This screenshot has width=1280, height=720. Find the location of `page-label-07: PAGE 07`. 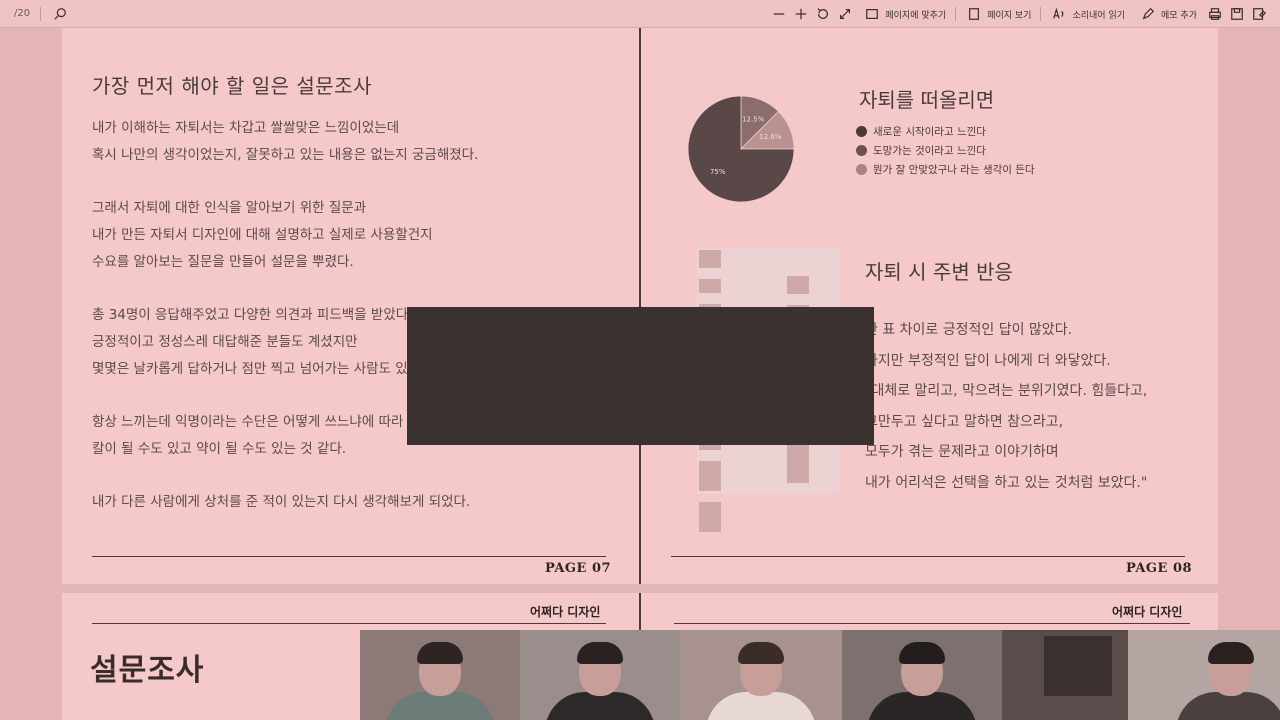

page-label-07: PAGE 07 is located at coordinates (578, 568).